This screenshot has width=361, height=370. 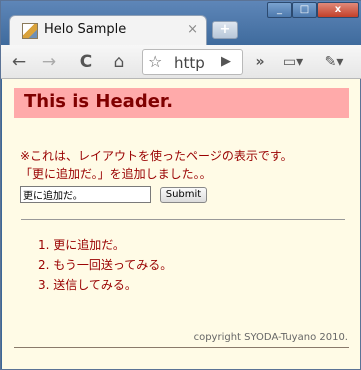 I want to click on submit-button: Submit, so click(x=183, y=195).